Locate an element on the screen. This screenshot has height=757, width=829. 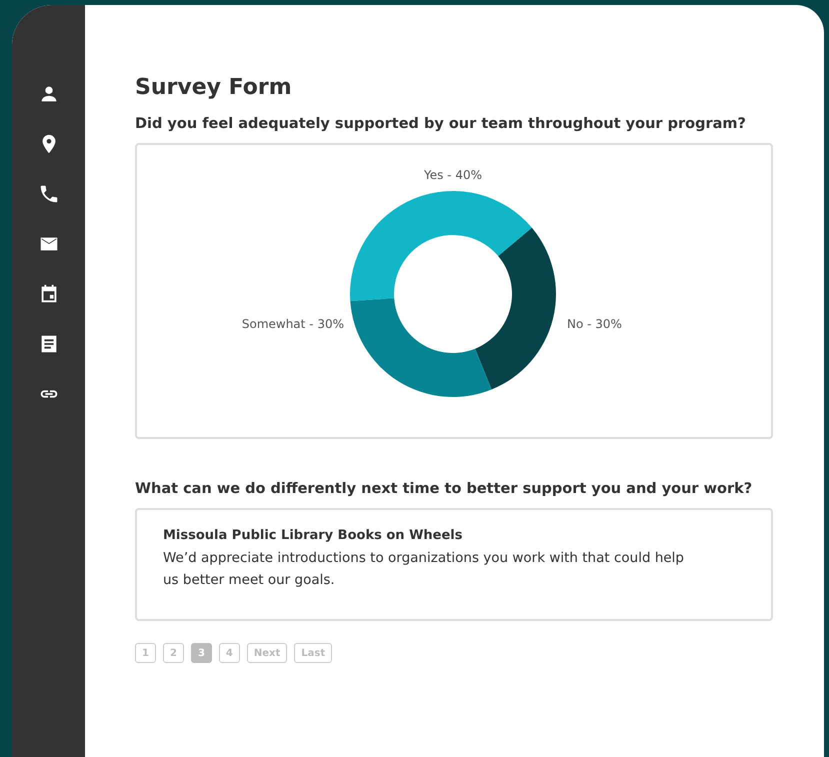
slice-label: Somewhat - 30% is located at coordinates (293, 324).